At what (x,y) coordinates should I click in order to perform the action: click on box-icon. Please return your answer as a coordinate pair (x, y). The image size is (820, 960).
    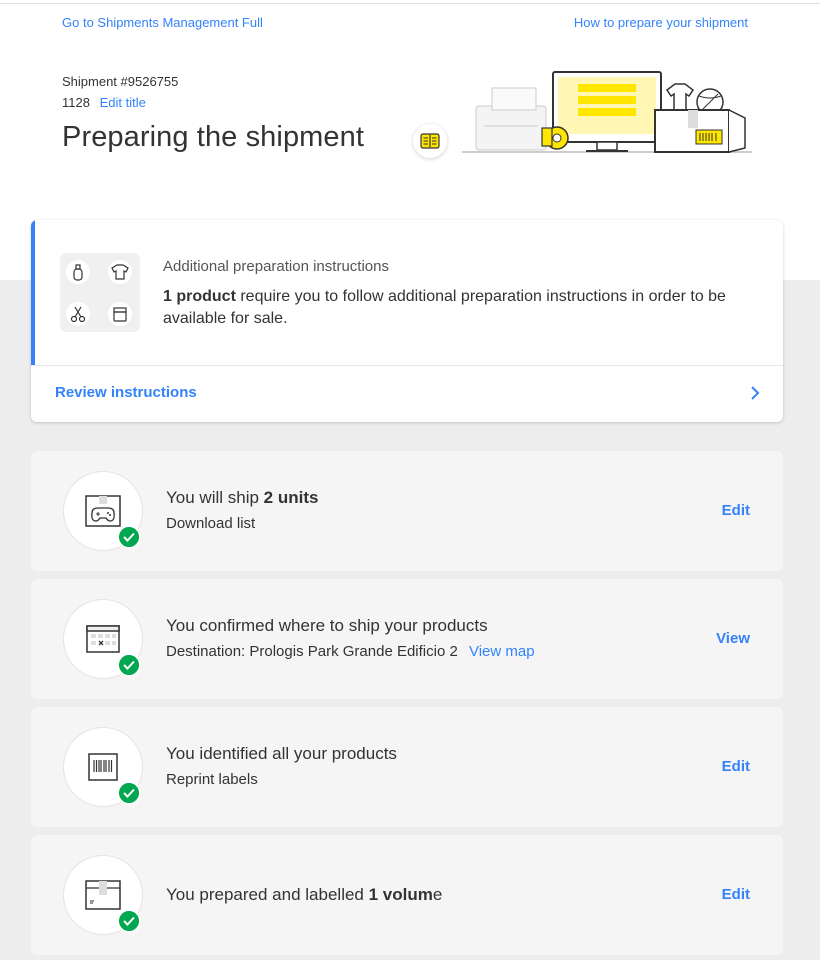
    Looking at the image, I should click on (103, 895).